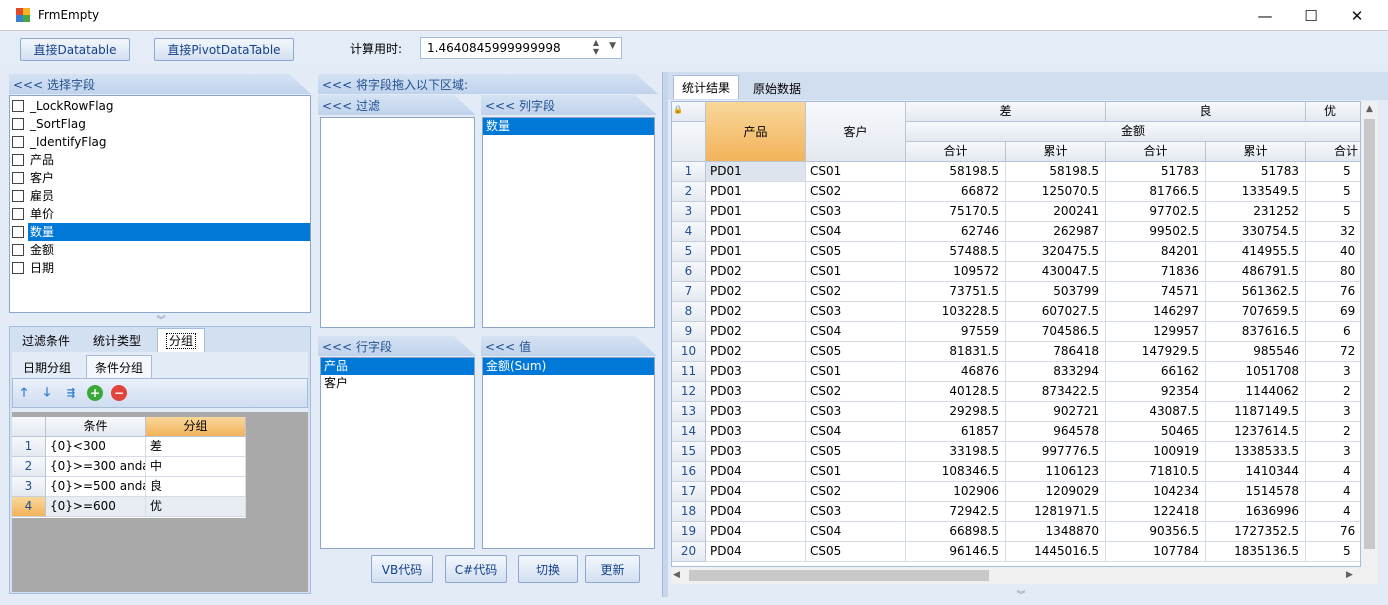 Image resolution: width=1388 pixels, height=605 pixels. What do you see at coordinates (956, 472) in the screenshot?
I see `value-cell: 108346.5` at bounding box center [956, 472].